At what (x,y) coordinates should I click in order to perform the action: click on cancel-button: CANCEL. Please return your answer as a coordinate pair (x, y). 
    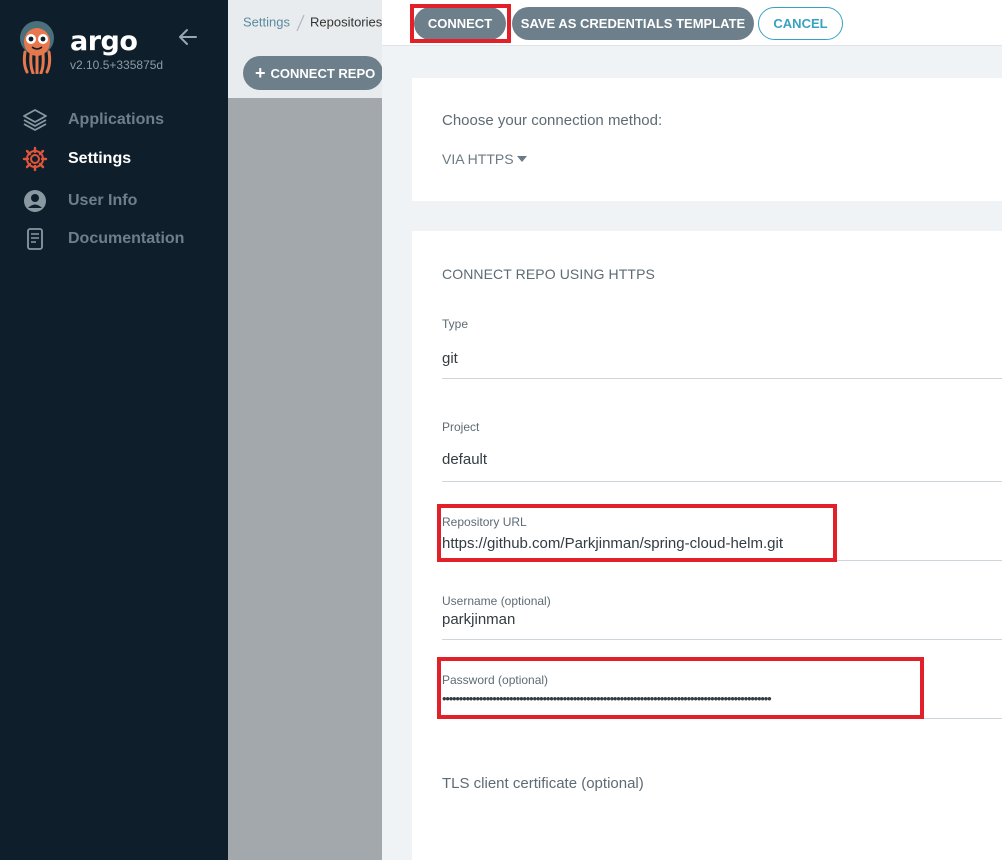
    Looking at the image, I should click on (800, 23).